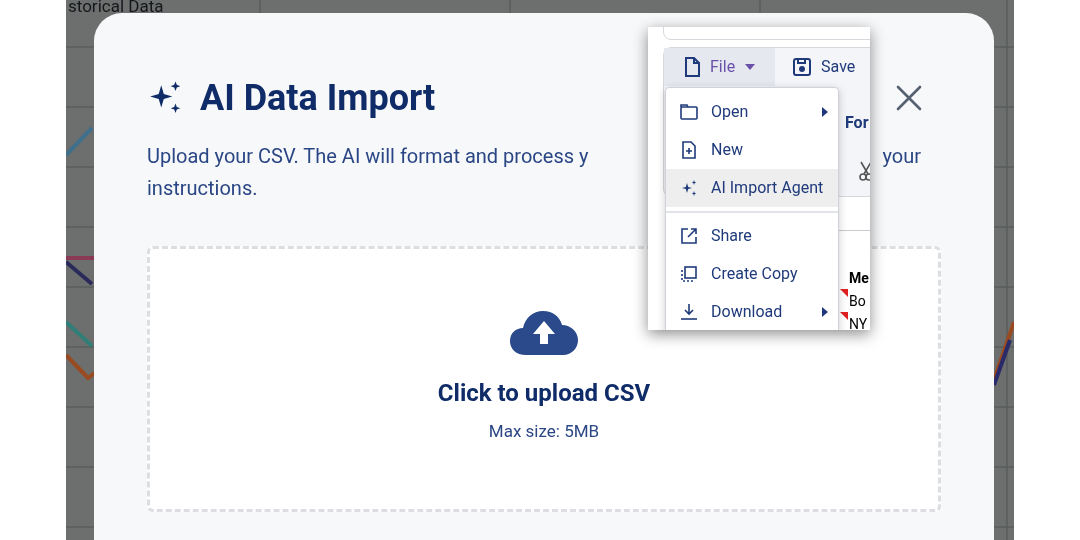  What do you see at coordinates (689, 274) in the screenshot?
I see `copy-icon` at bounding box center [689, 274].